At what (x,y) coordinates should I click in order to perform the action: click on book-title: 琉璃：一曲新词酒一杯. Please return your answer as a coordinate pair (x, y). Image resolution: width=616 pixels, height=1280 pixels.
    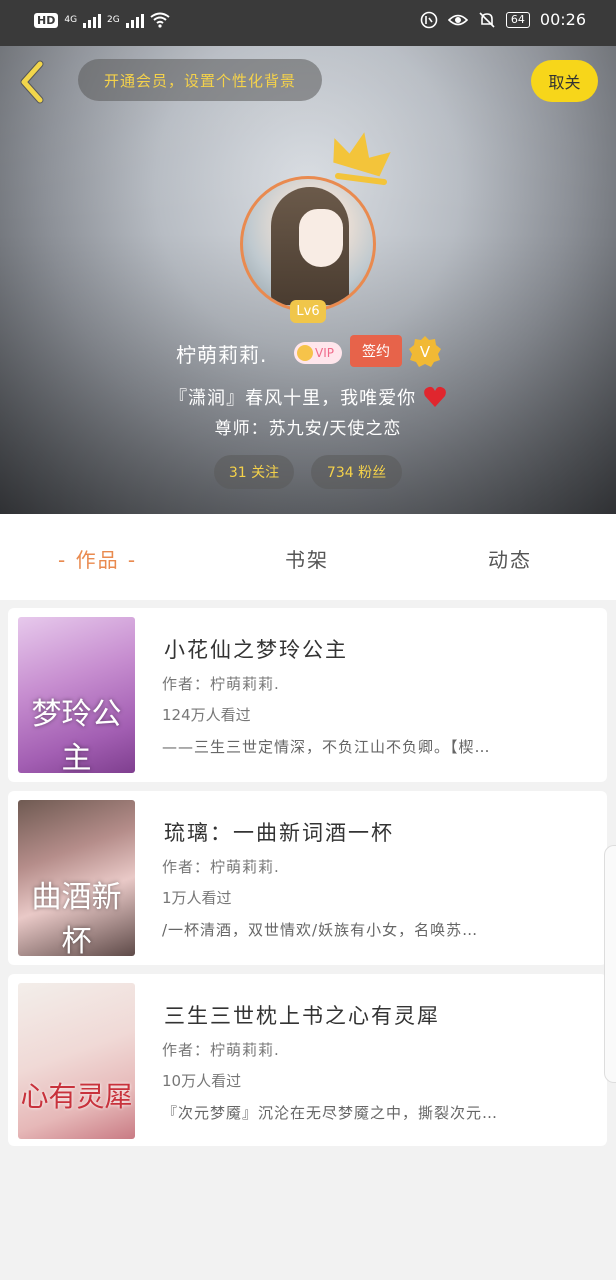
    Looking at the image, I should click on (279, 832).